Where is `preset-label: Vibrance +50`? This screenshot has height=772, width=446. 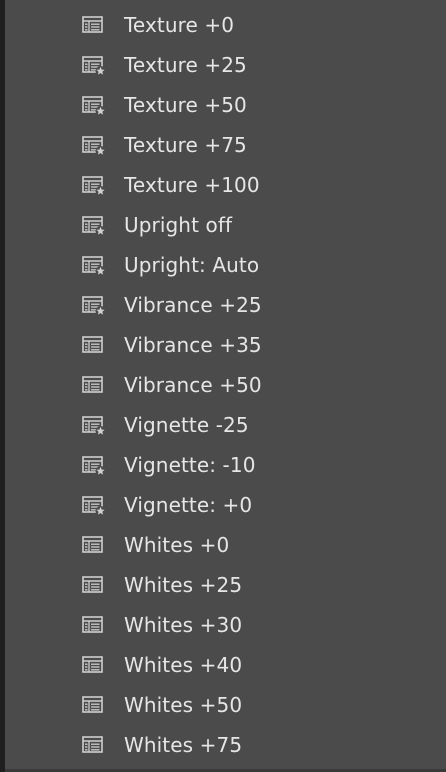 preset-label: Vibrance +50 is located at coordinates (193, 385).